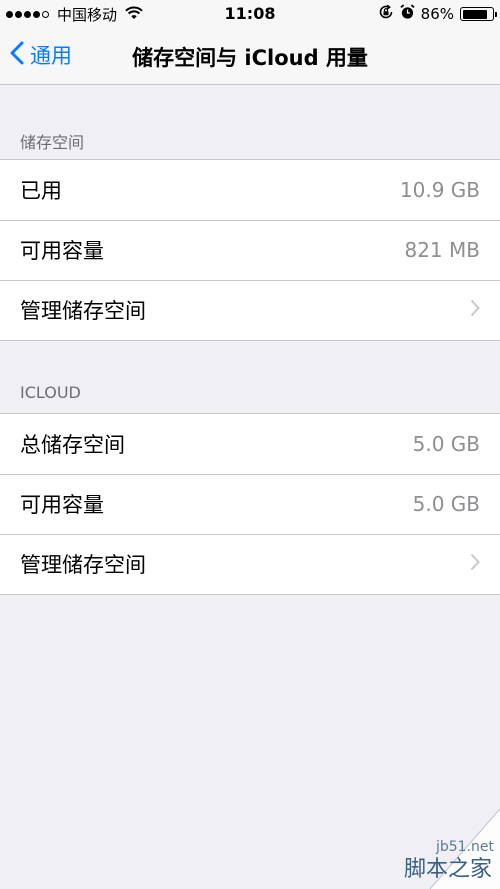 The image size is (500, 889). I want to click on icloud-section-header: ICLOUD, so click(50, 392).